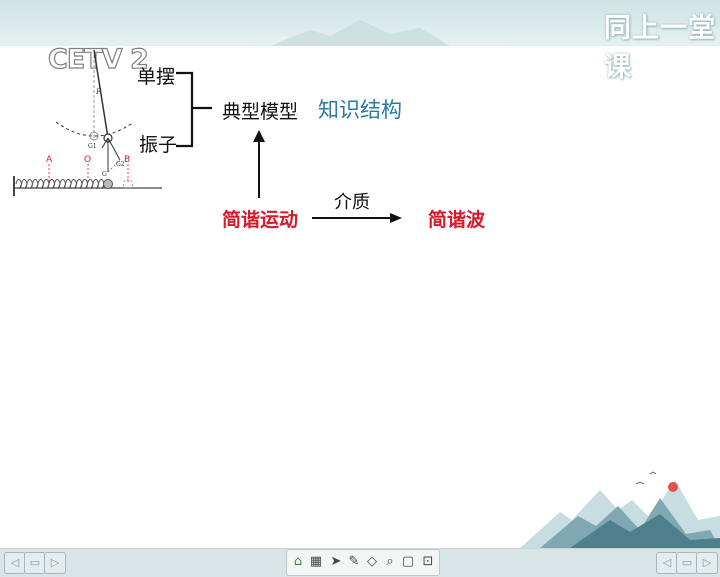 The height and width of the screenshot is (577, 720). Describe the element at coordinates (298, 562) in the screenshot. I see `home-icon: ⌂` at that location.